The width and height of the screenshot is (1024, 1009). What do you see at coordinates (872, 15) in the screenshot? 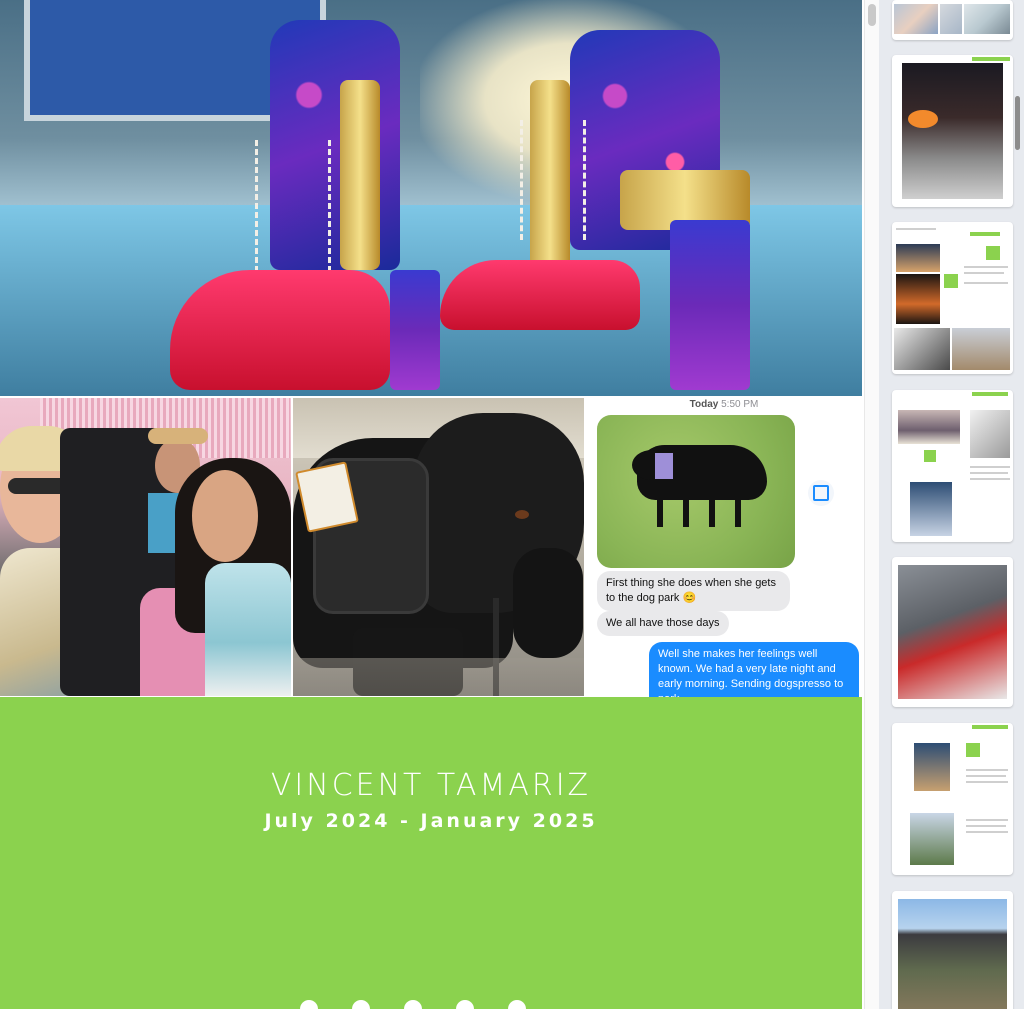
I see `main-scrollbar-thumb` at bounding box center [872, 15].